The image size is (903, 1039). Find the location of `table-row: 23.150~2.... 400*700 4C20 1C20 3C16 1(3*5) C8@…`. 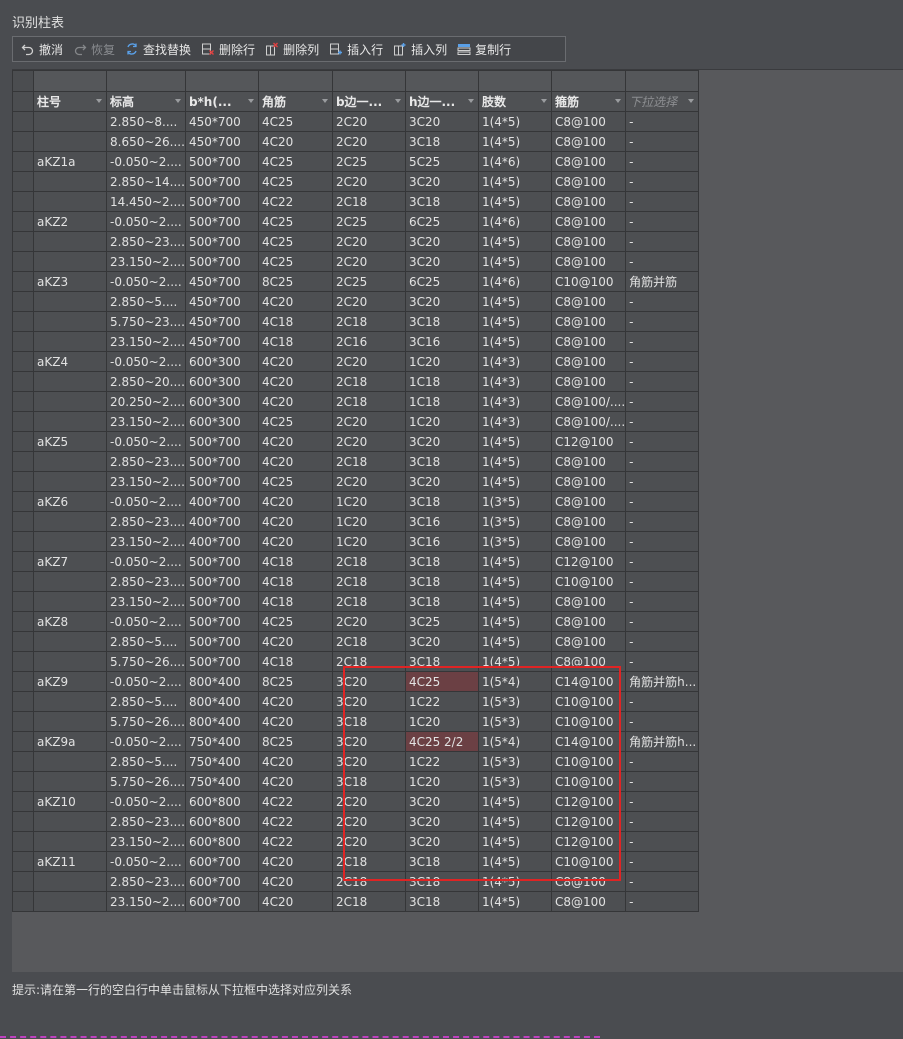

table-row: 23.150~2.... 400*700 4C20 1C20 3C16 1(3*5) C8@… is located at coordinates (356, 541).